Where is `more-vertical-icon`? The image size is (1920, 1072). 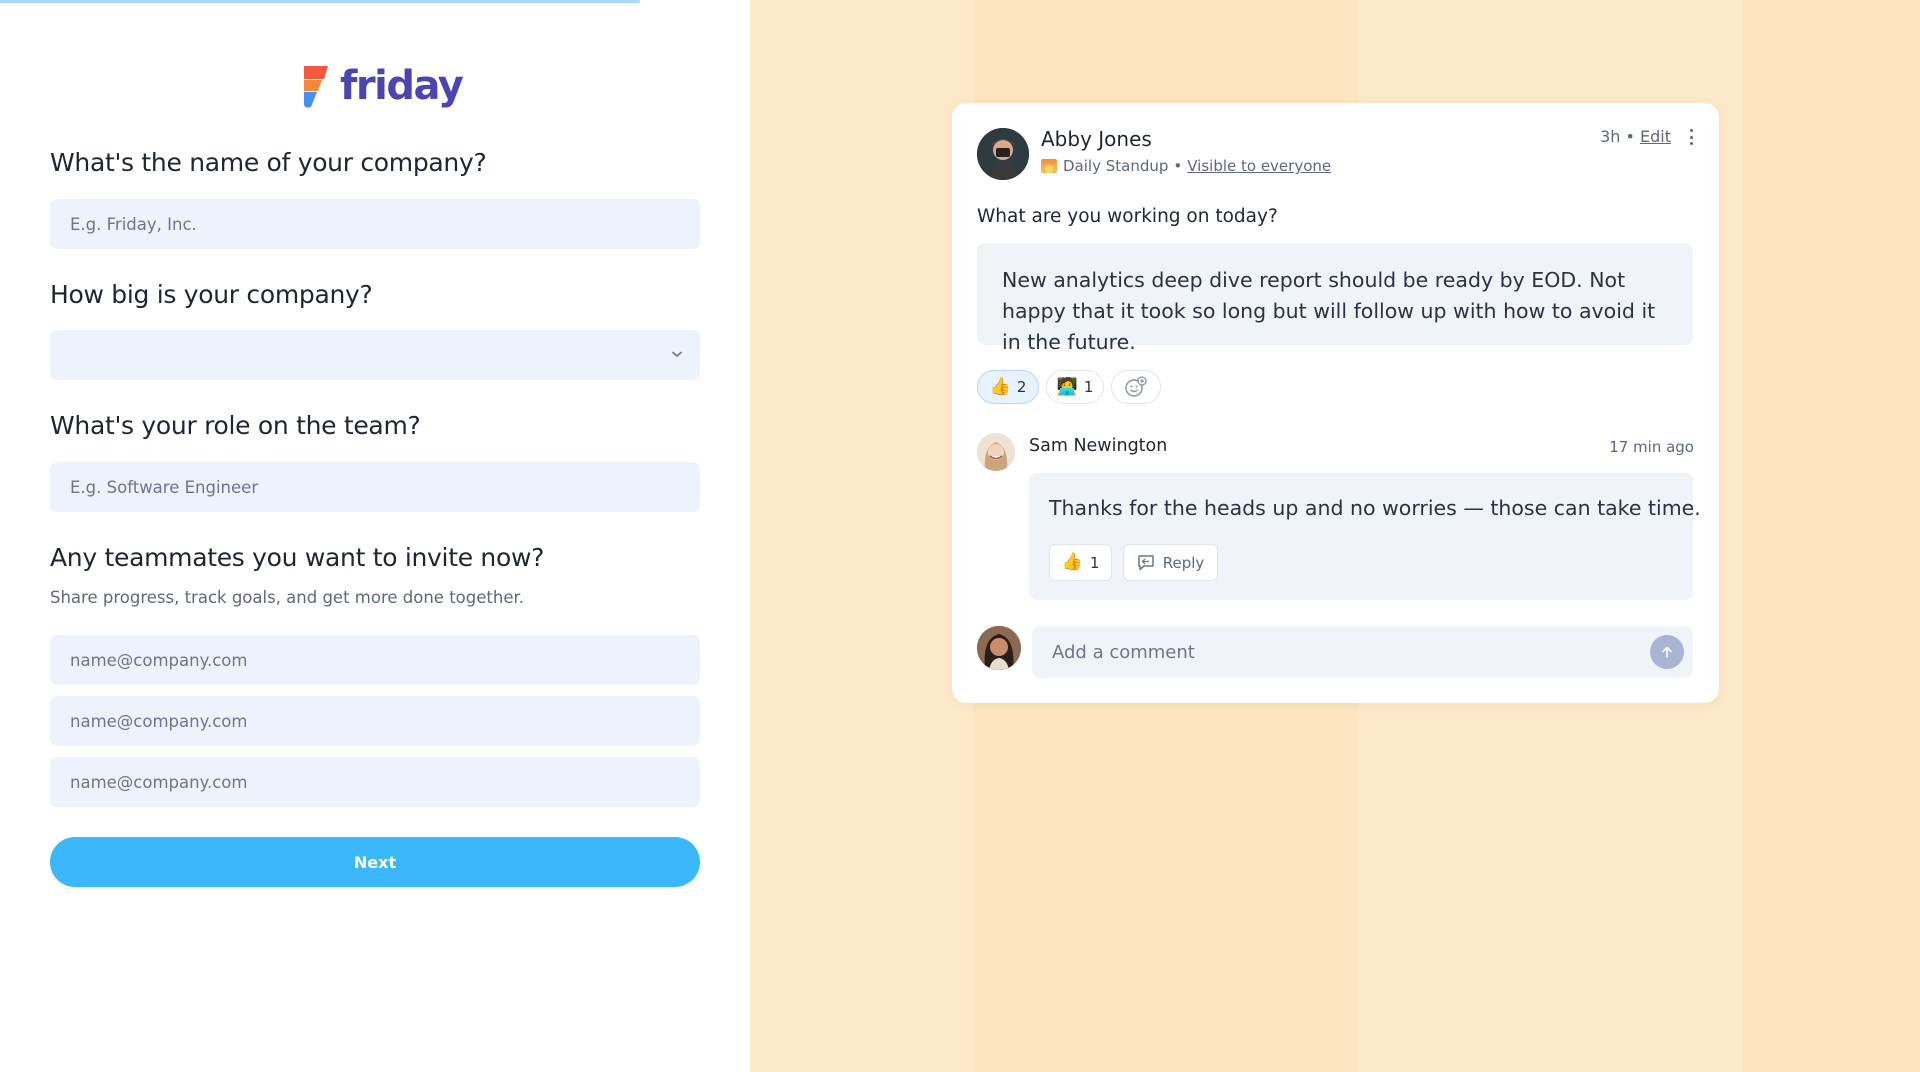
more-vertical-icon is located at coordinates (1691, 137).